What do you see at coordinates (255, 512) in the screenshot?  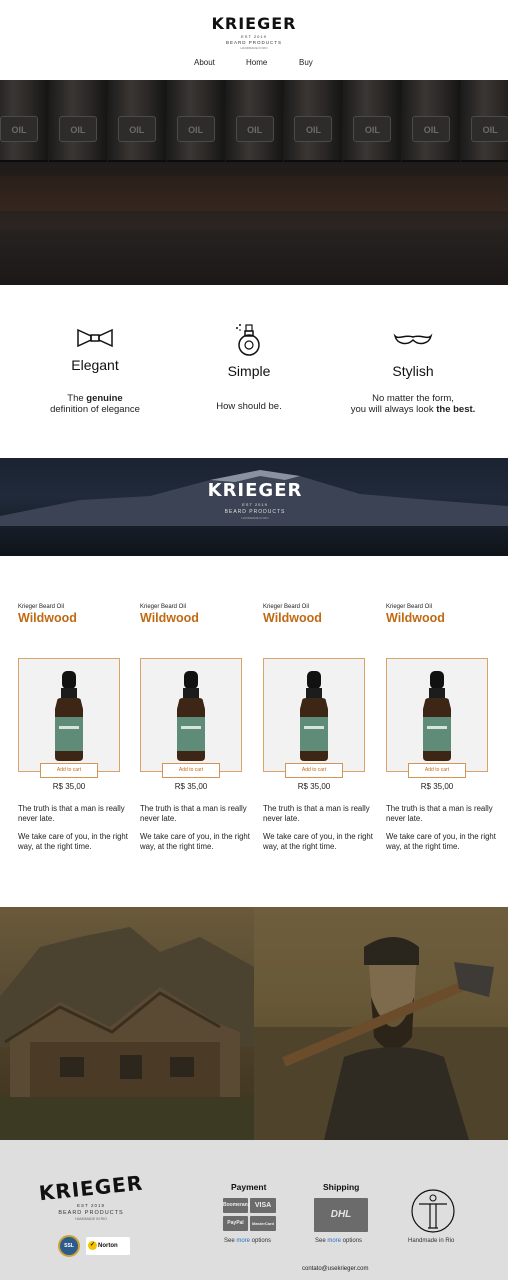 I see `banner-logo-subtitle: BEARD PRODUCTS` at bounding box center [255, 512].